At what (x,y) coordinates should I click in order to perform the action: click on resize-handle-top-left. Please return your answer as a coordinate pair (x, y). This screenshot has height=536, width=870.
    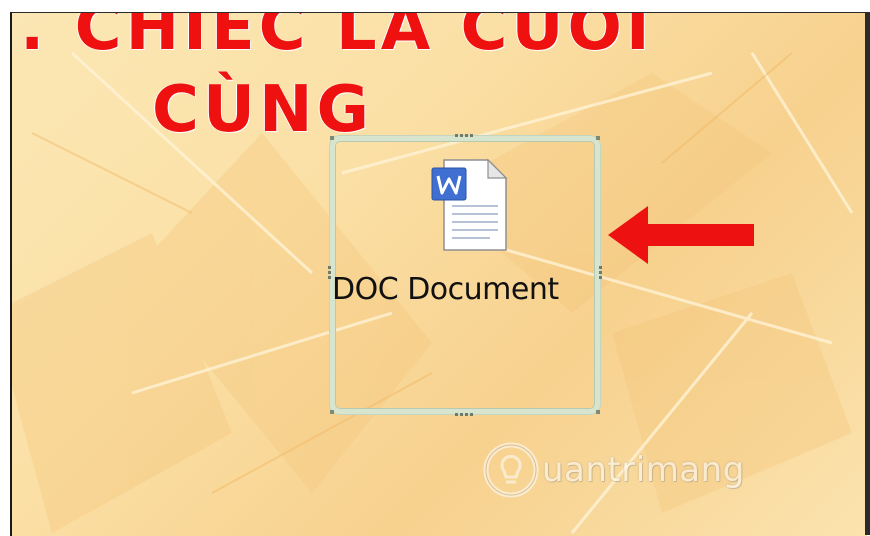
    Looking at the image, I should click on (332, 138).